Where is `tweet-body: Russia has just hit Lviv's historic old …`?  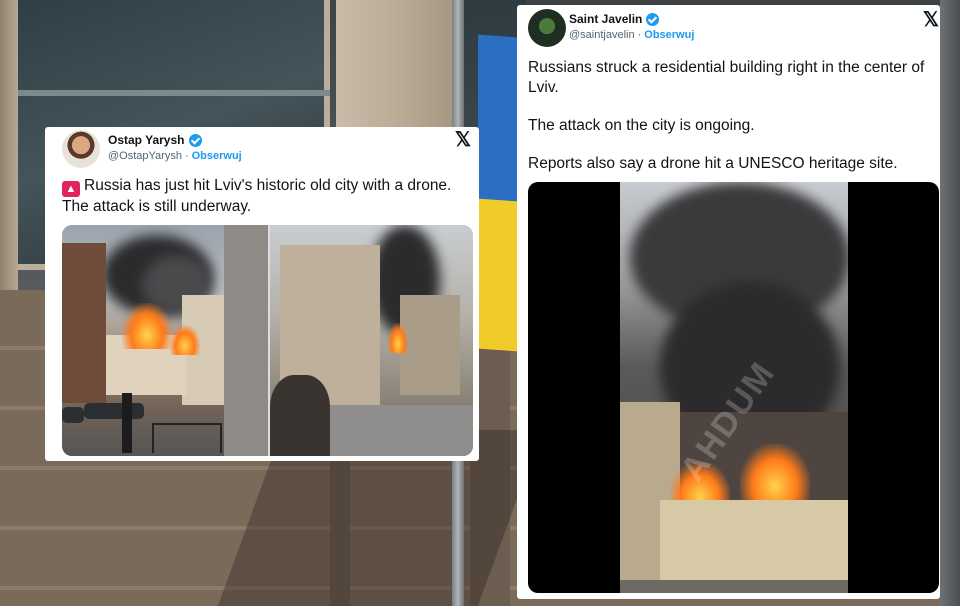 tweet-body: Russia has just hit Lviv's historic old … is located at coordinates (257, 196).